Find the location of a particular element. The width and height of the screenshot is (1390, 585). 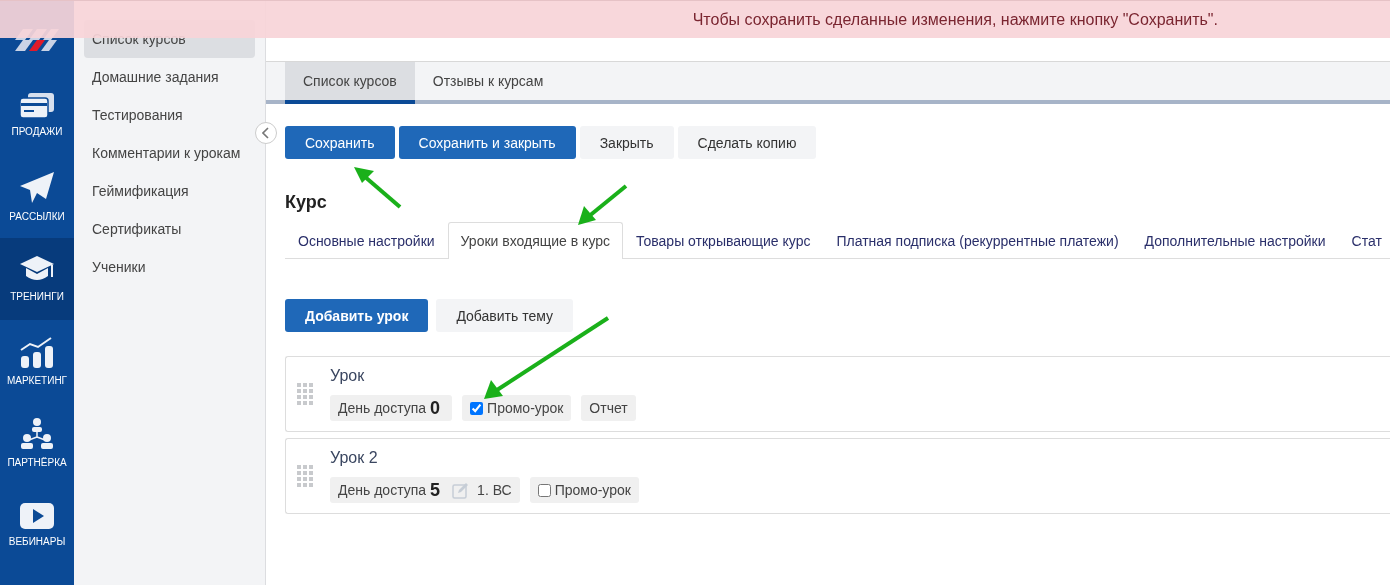

section-heading: Курс is located at coordinates (306, 202).